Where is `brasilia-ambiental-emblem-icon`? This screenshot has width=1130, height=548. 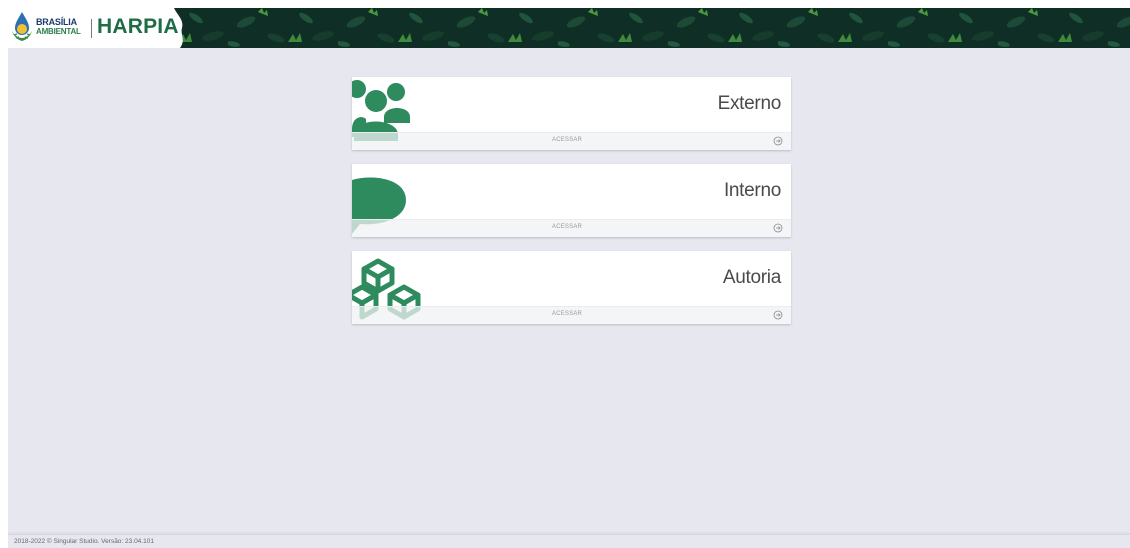 brasilia-ambiental-emblem-icon is located at coordinates (22, 26).